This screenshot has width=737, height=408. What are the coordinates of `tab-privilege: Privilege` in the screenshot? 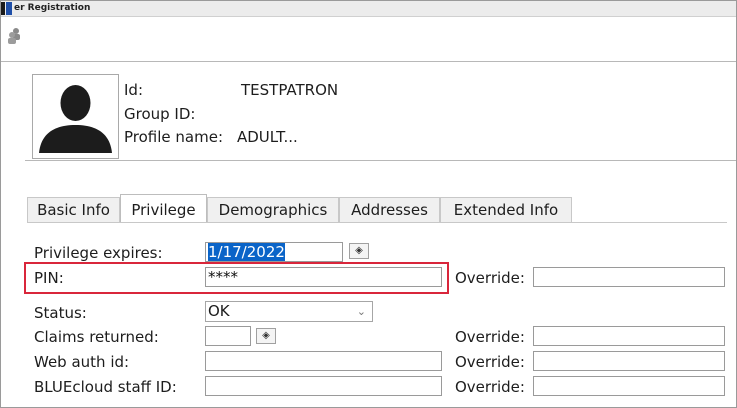 It's located at (163, 208).